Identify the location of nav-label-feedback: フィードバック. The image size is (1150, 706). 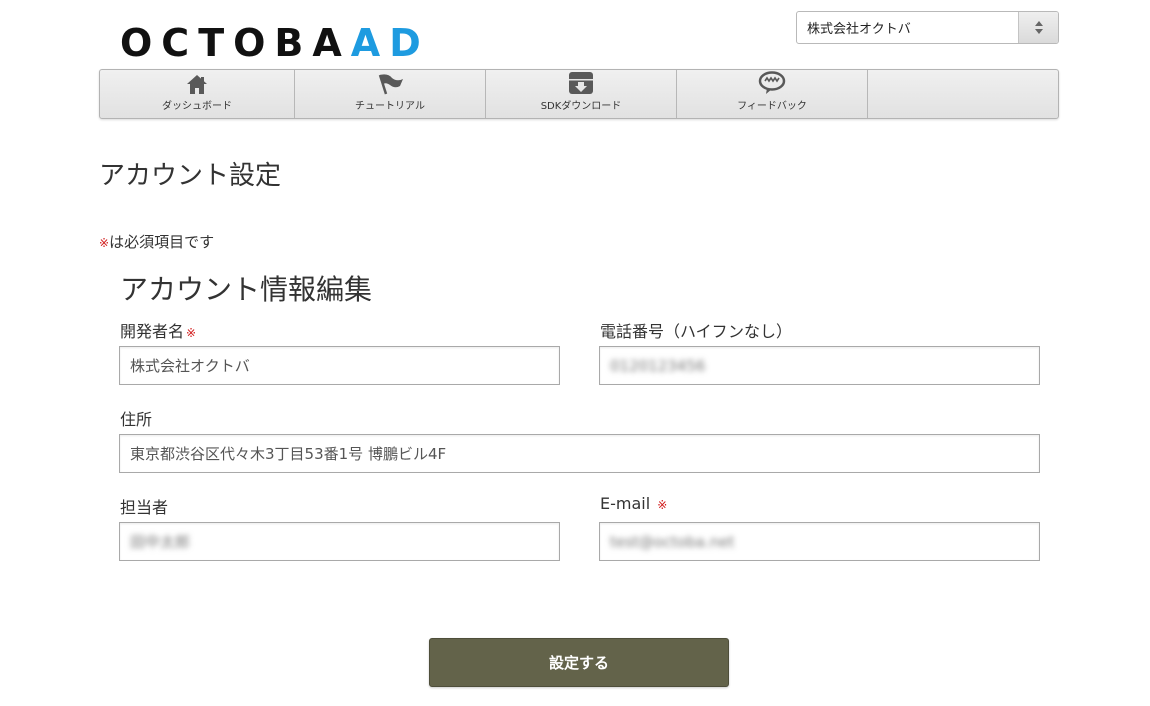
(772, 106).